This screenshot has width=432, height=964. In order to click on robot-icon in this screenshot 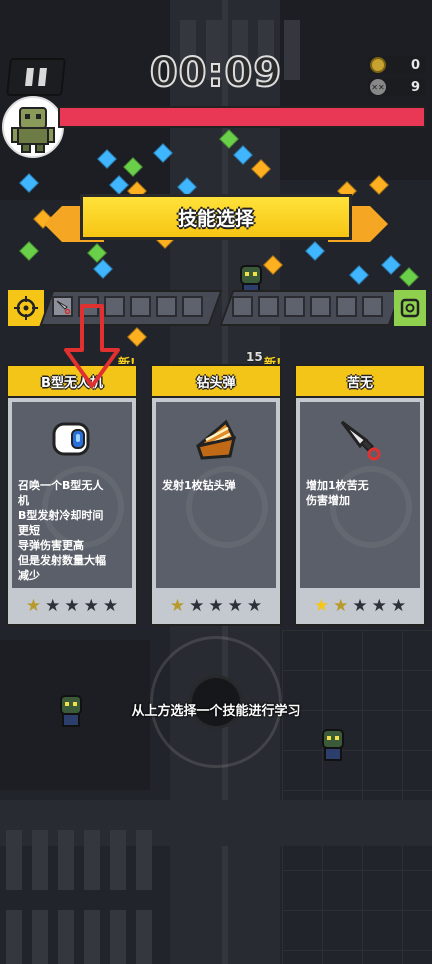, I will do `click(33, 130)`.